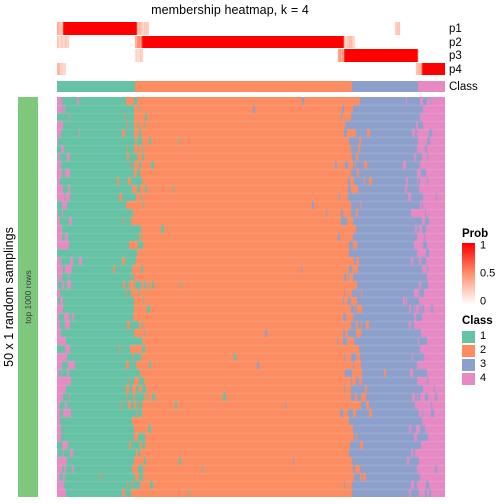 This screenshot has height=504, width=504. Describe the element at coordinates (488, 273) in the screenshot. I see `prob-tick-label-0.5: 0.5` at that location.